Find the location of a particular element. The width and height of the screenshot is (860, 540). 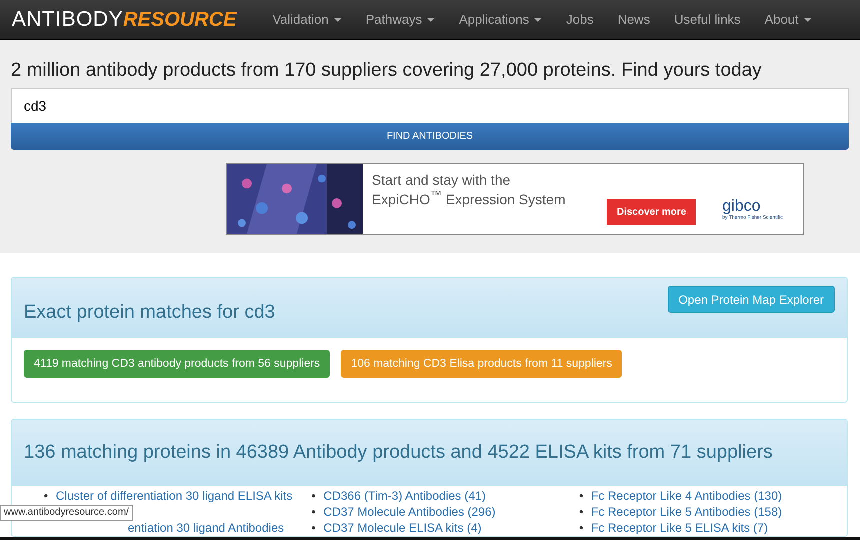

nav-link: News is located at coordinates (634, 19).